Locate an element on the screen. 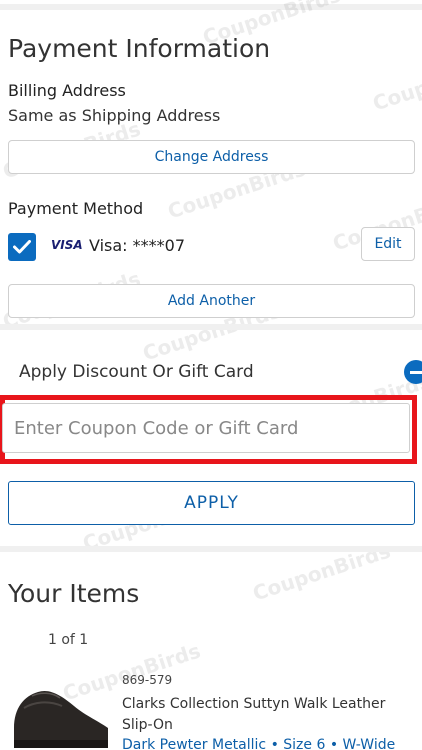 Image resolution: width=422 pixels, height=750 pixels. change-address-button: Change Address is located at coordinates (211, 157).